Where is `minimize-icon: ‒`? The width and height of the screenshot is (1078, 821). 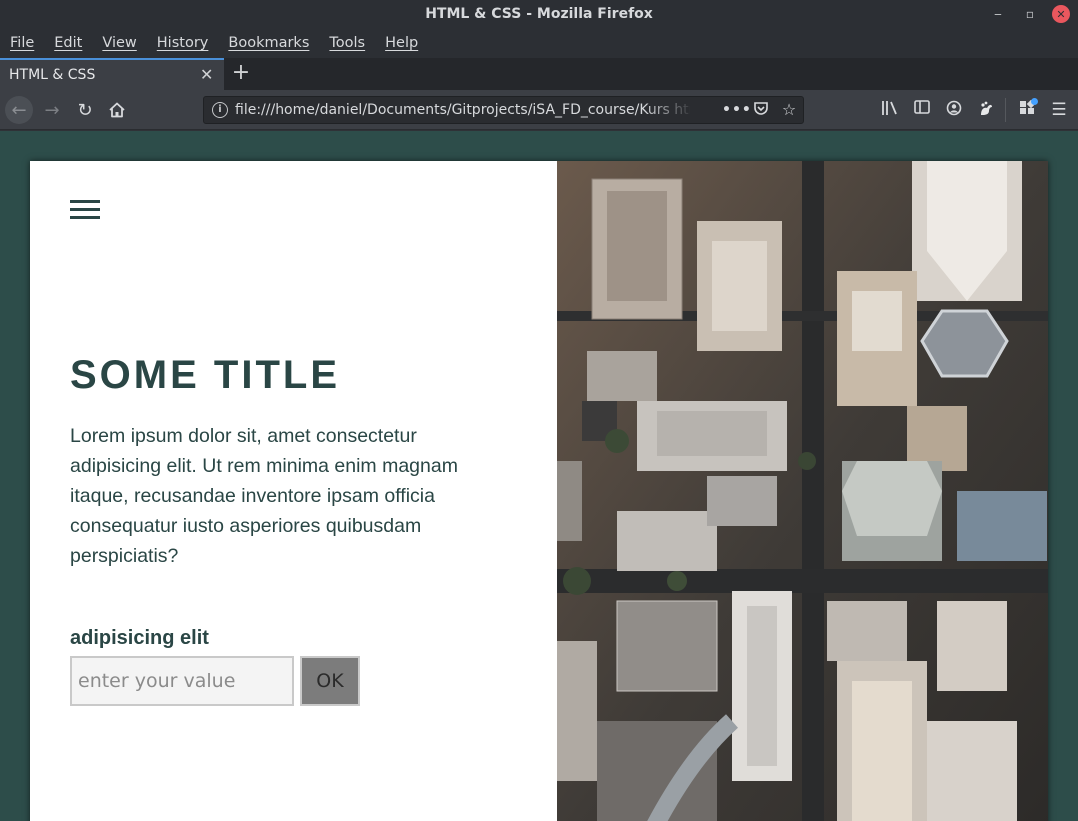 minimize-icon: ‒ is located at coordinates (998, 14).